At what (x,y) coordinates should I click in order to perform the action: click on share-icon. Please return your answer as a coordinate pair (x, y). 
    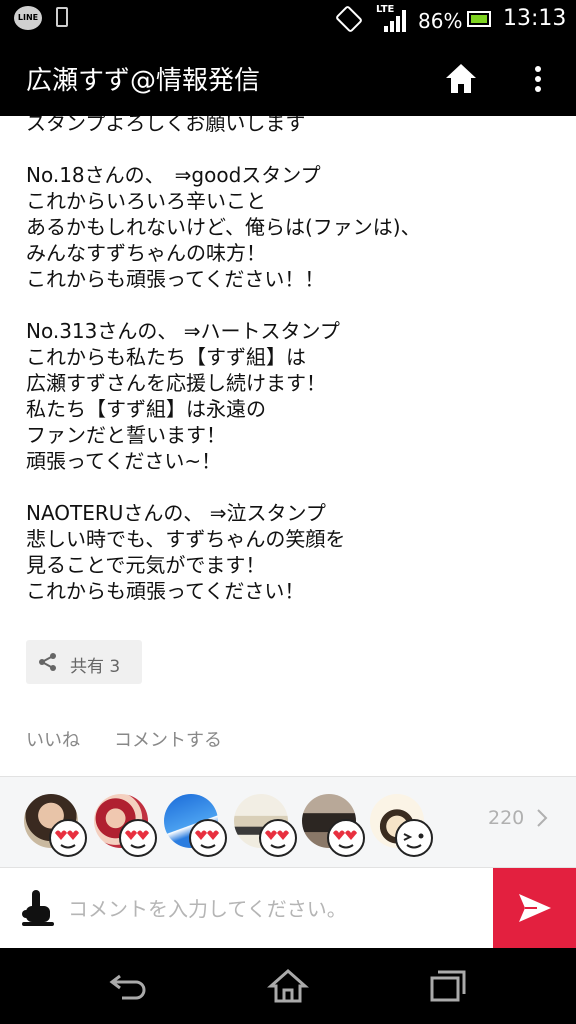
    Looking at the image, I should click on (47, 662).